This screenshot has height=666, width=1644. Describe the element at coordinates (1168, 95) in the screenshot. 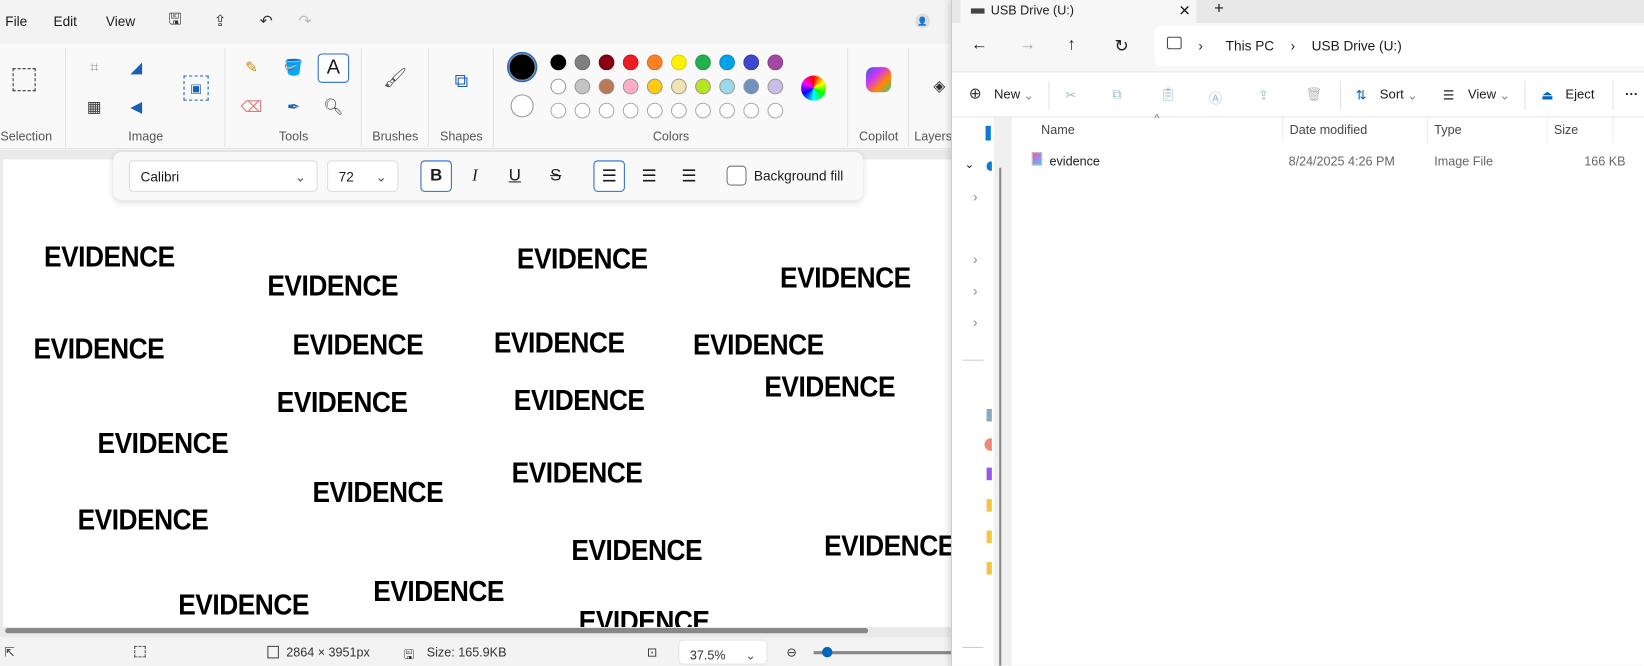

I see `paste-icon: 📋︎` at that location.